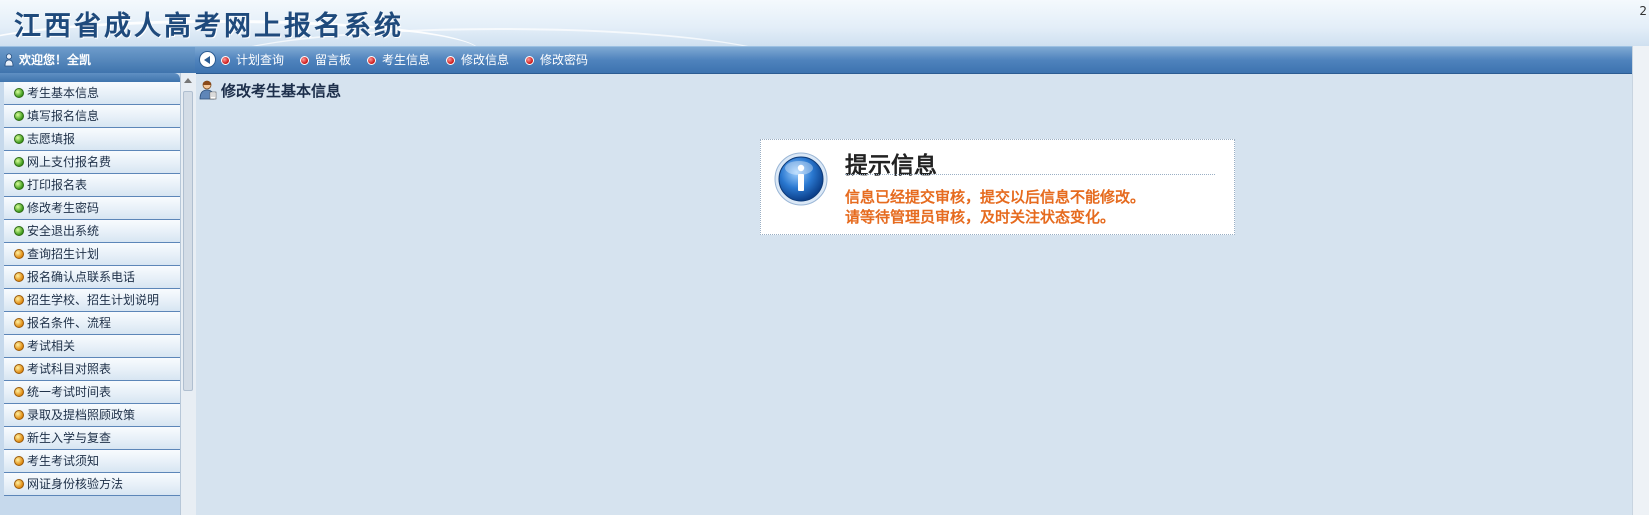  I want to click on info-message-line: 请等待管理员审核，及时关注状态变化。, so click(980, 217).